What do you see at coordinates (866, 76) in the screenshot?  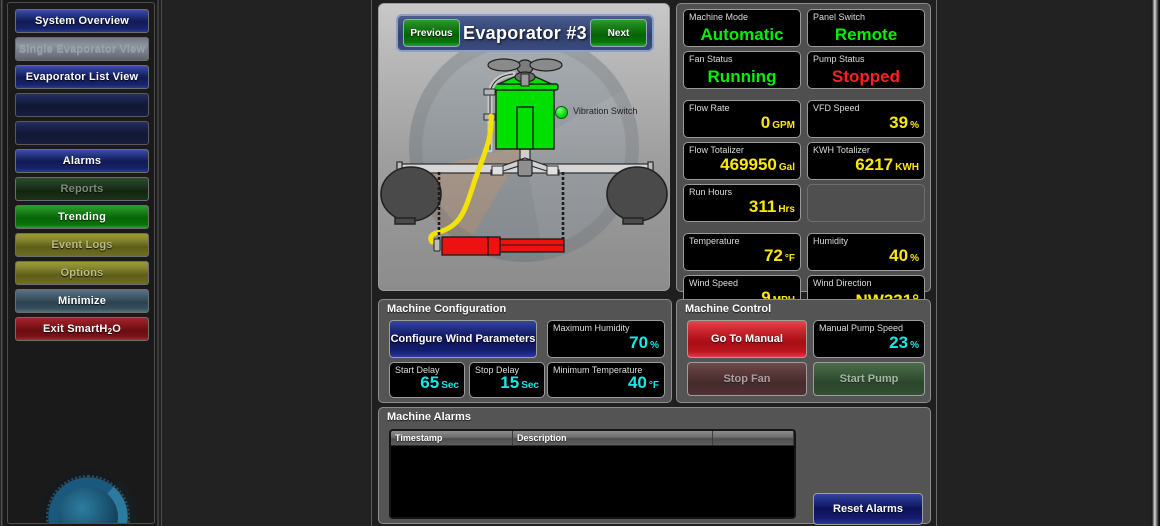 I see `status-value-pump-status: Stopped` at bounding box center [866, 76].